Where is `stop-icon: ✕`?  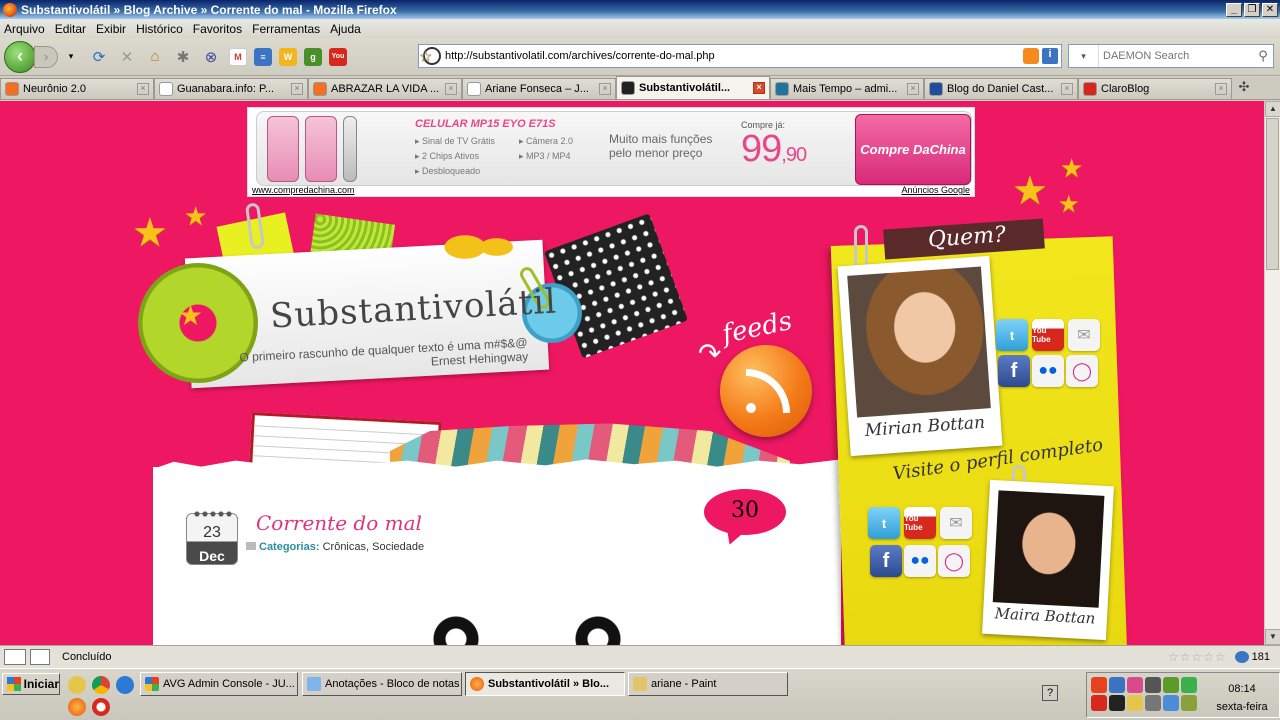
stop-icon: ✕ is located at coordinates (127, 57).